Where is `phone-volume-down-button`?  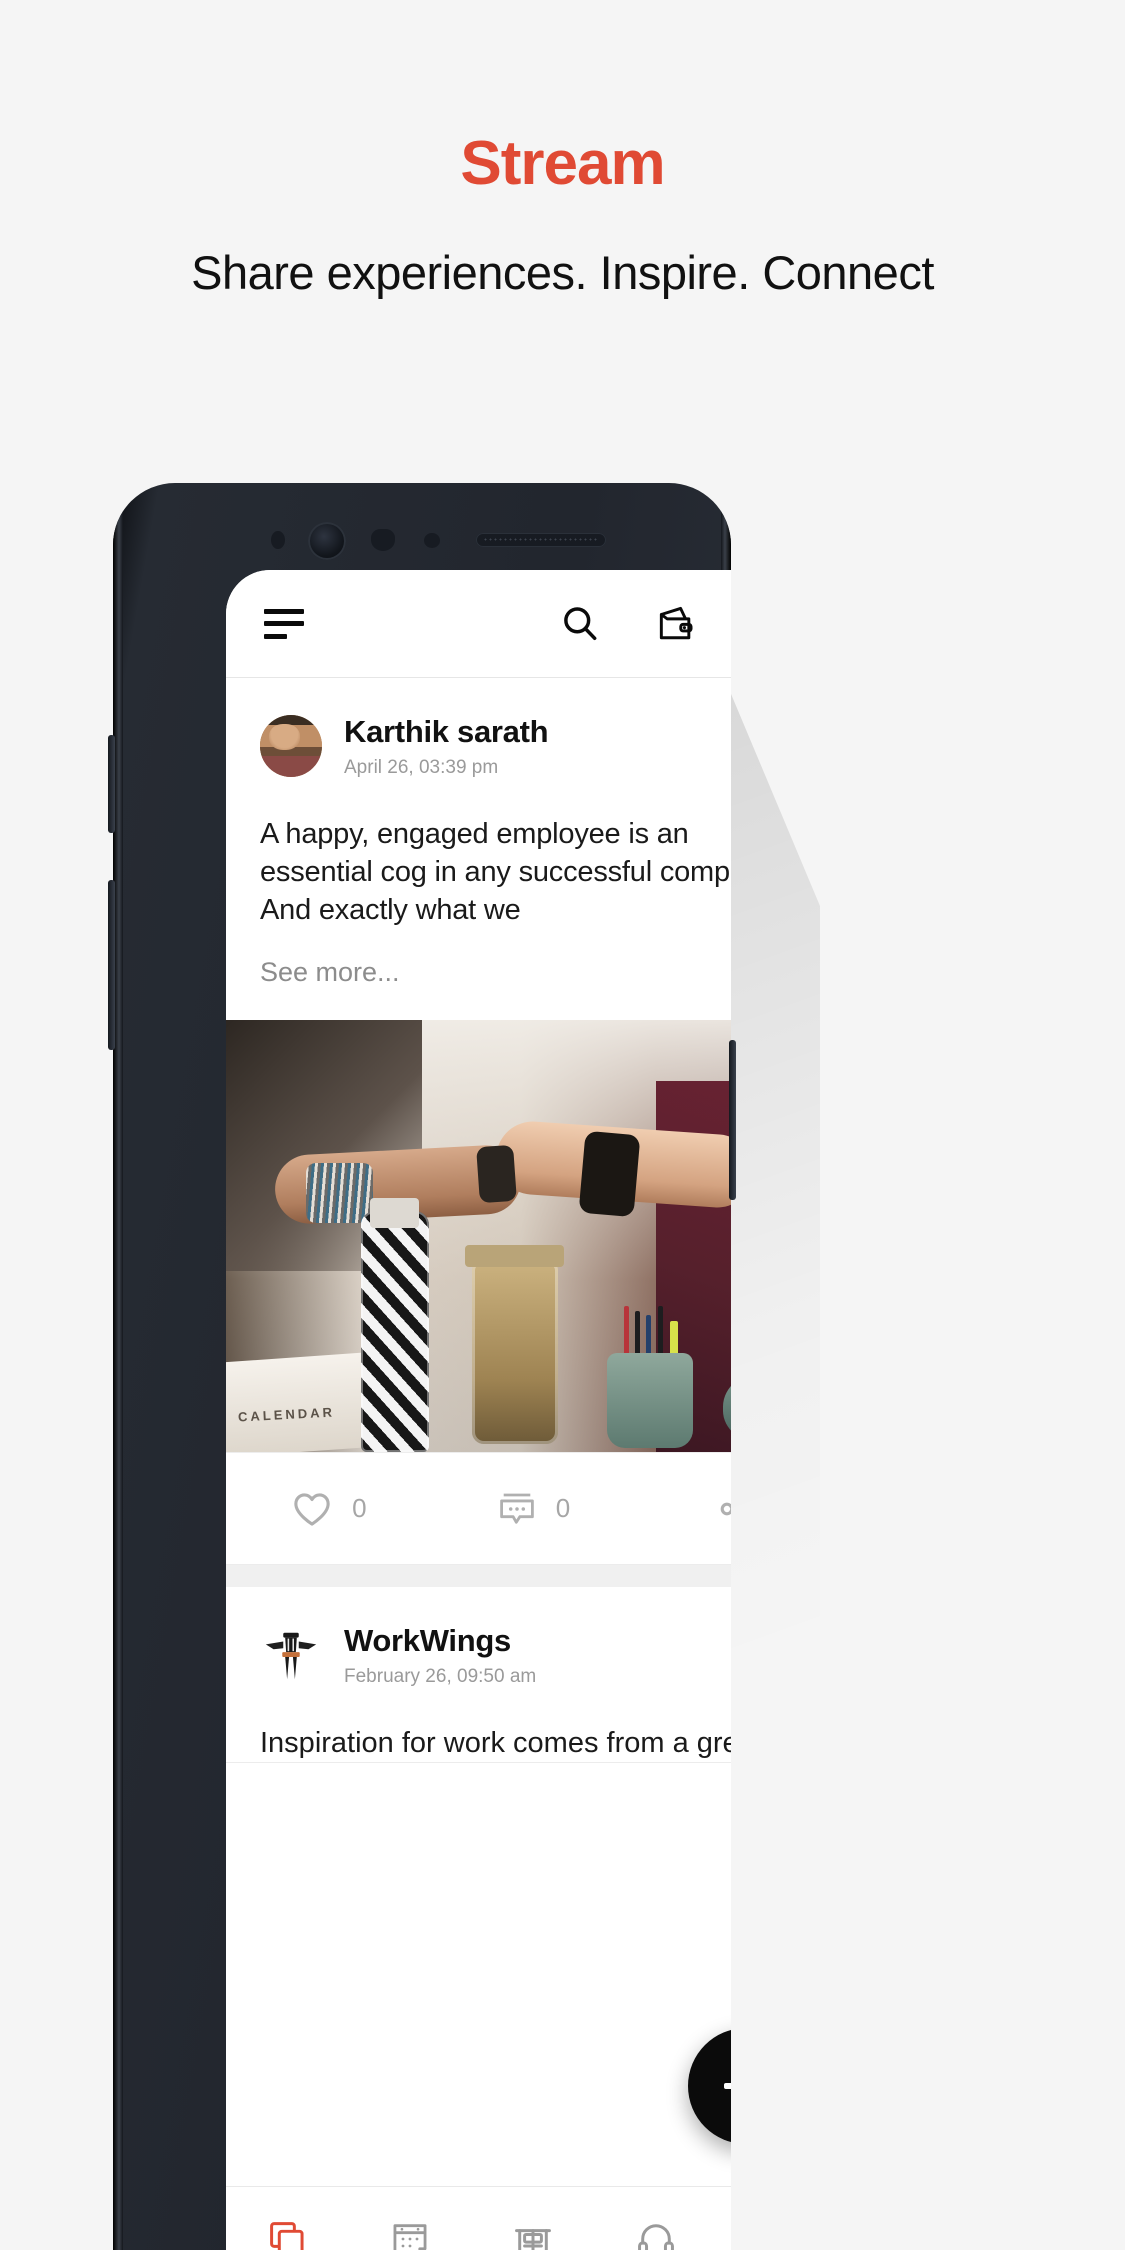 phone-volume-down-button is located at coordinates (111, 965).